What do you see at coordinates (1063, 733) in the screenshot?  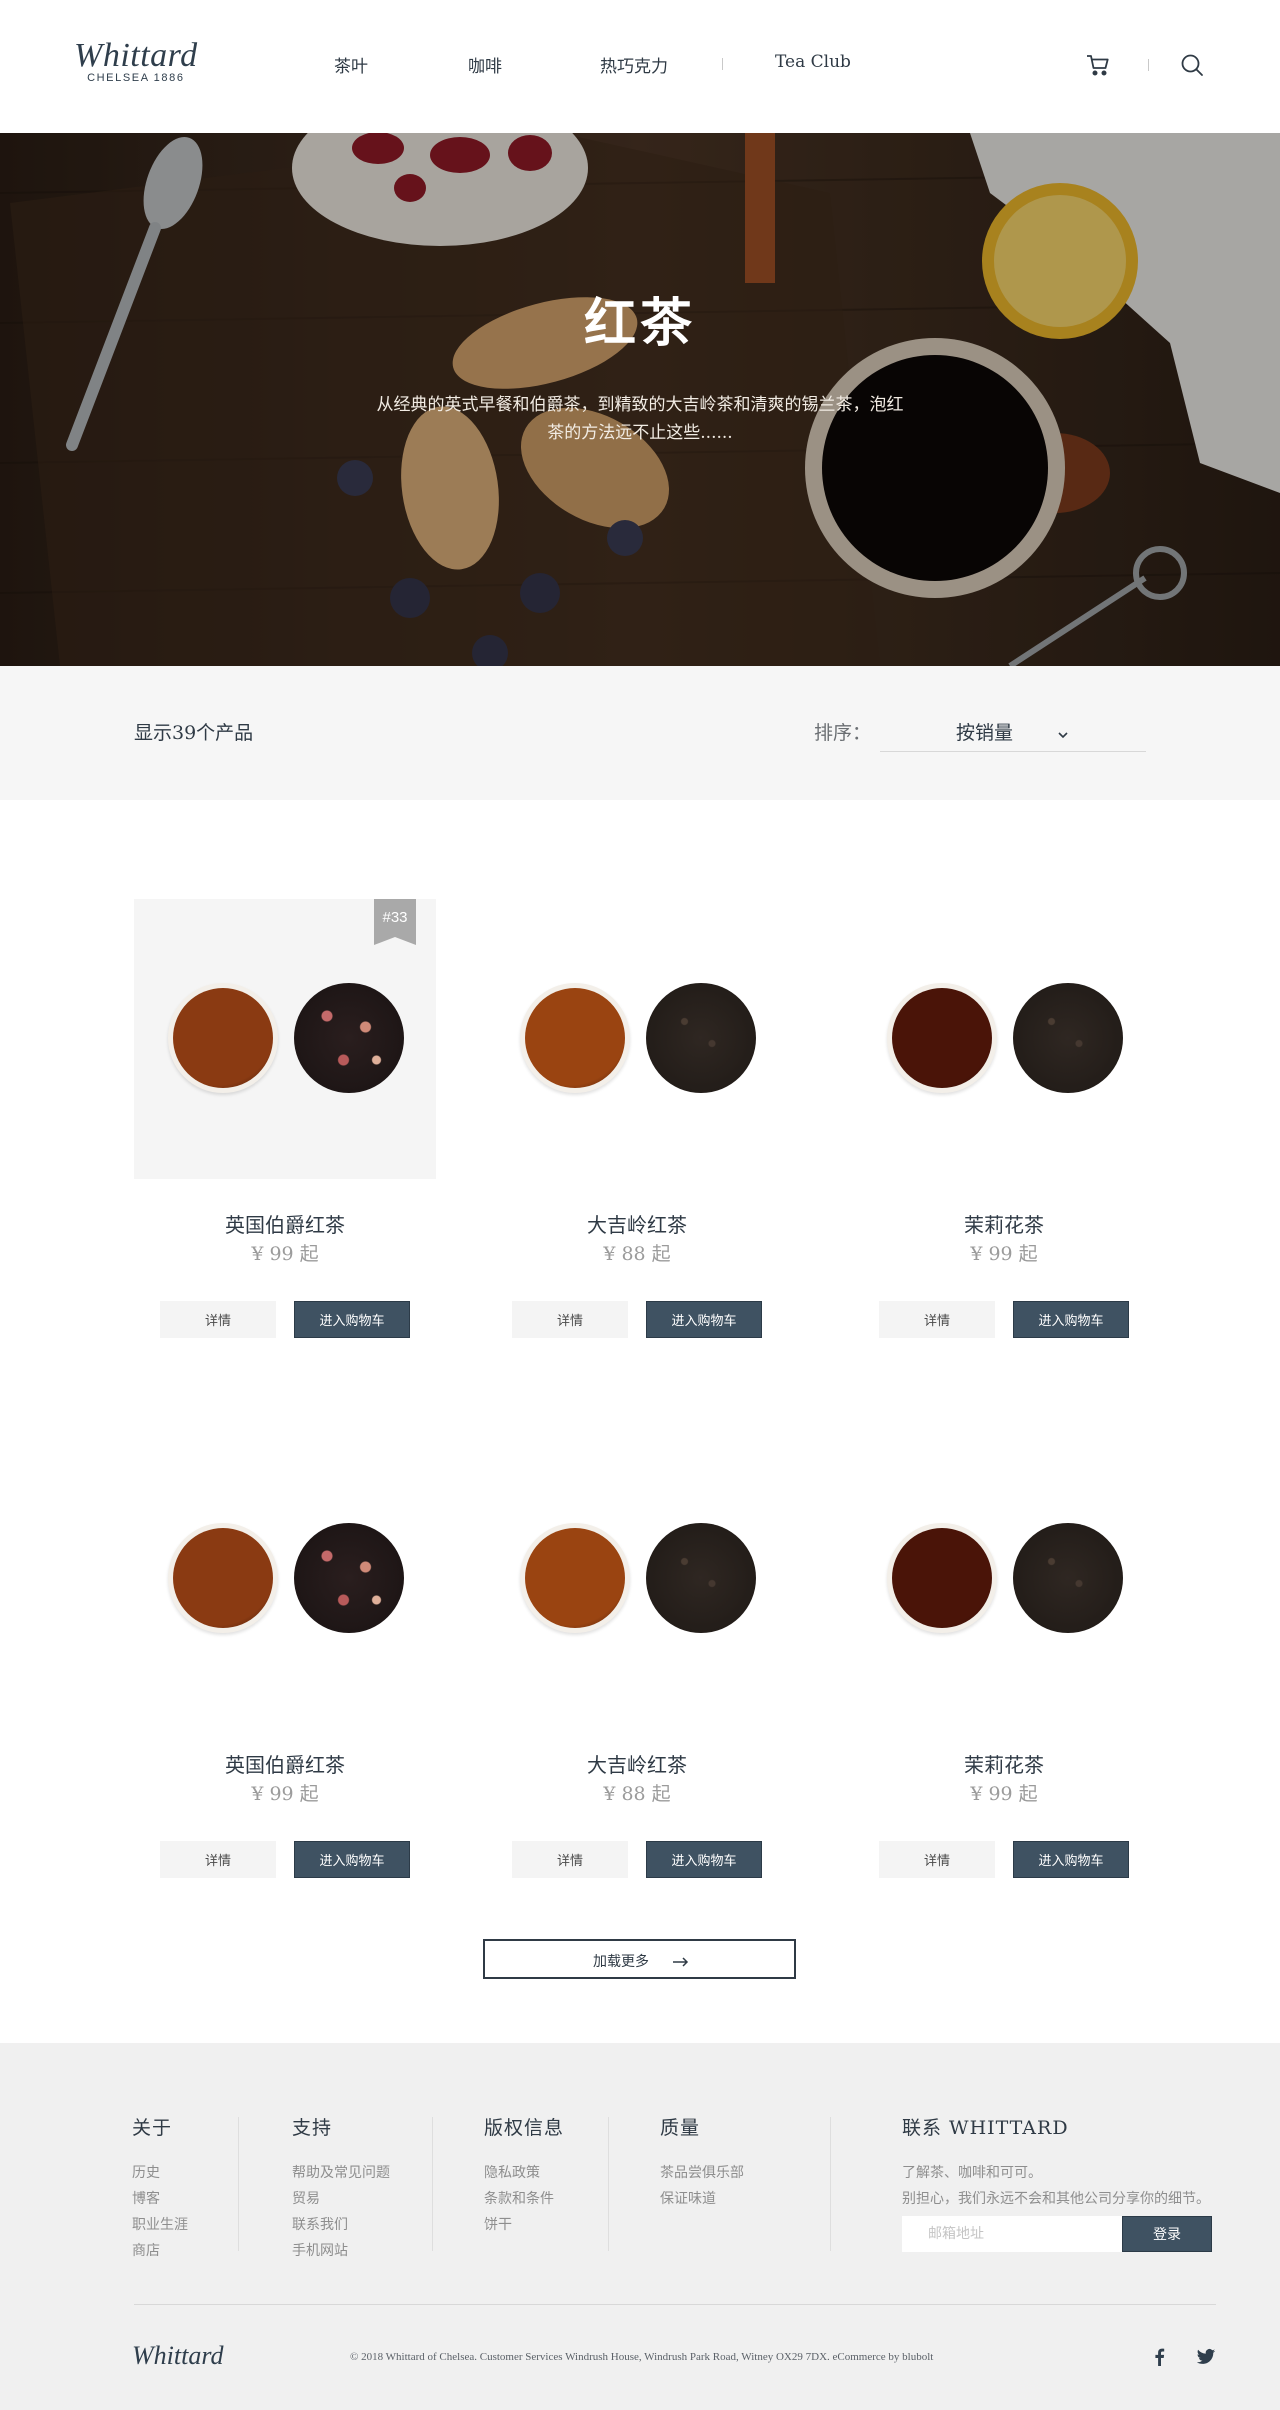 I see `chevron-down-icon` at bounding box center [1063, 733].